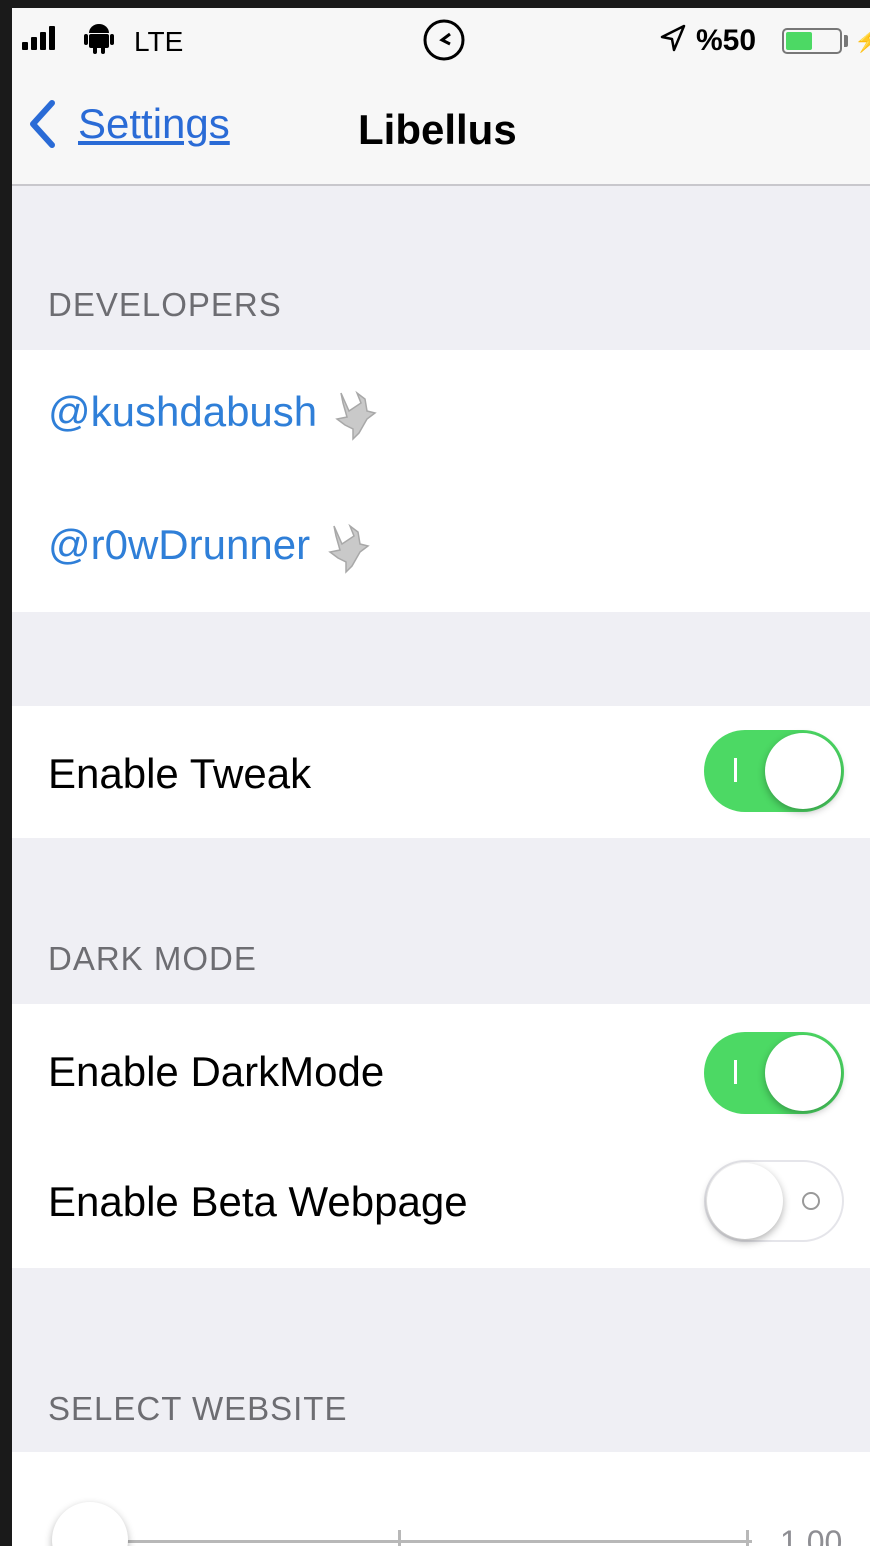  What do you see at coordinates (862, 40) in the screenshot?
I see `charging-bolt-icon: ⚡` at bounding box center [862, 40].